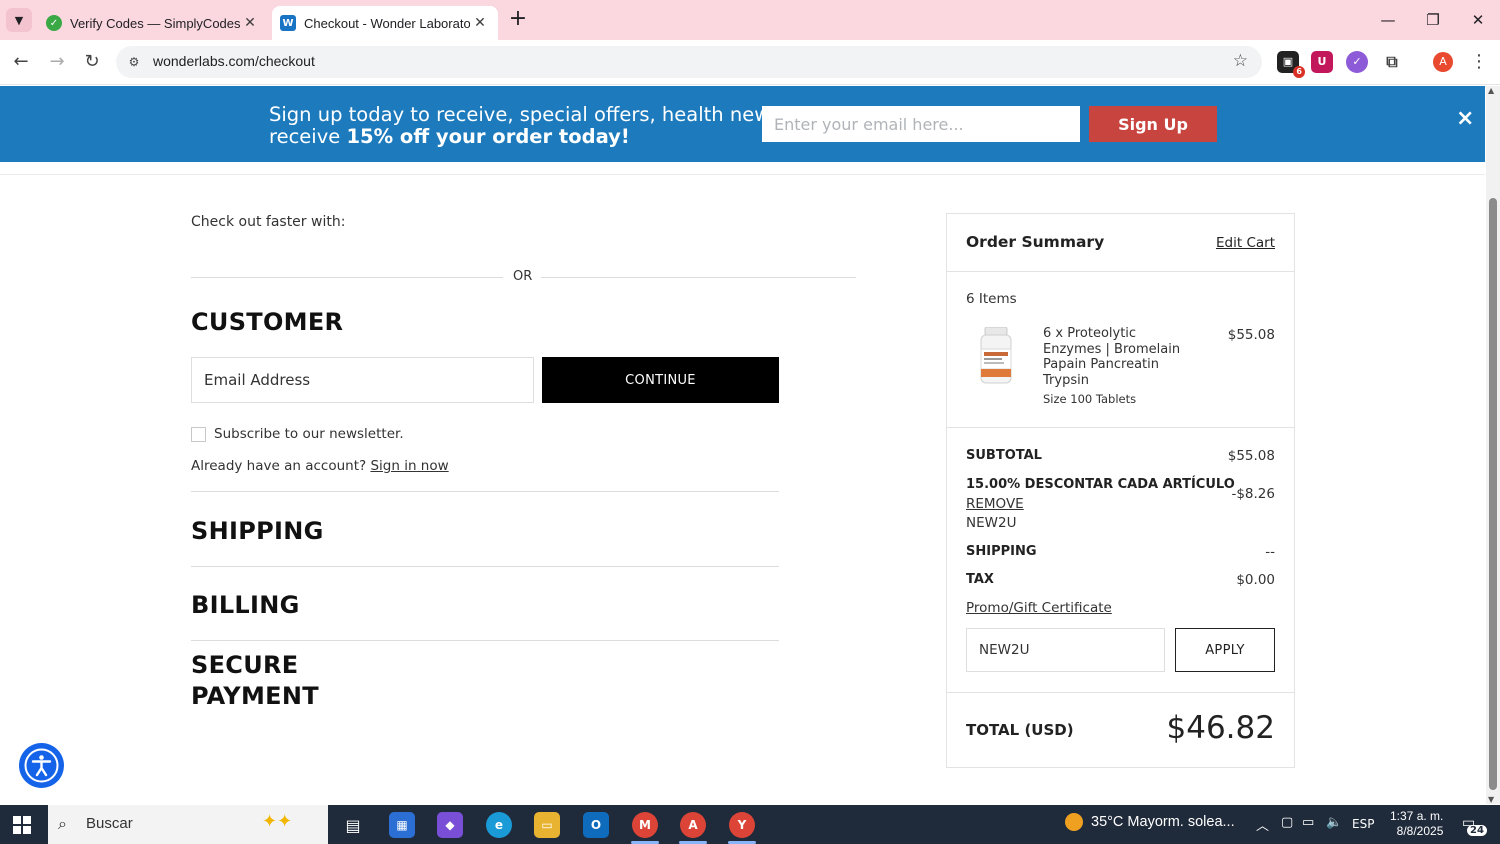  I want to click on or-label: OR, so click(523, 276).